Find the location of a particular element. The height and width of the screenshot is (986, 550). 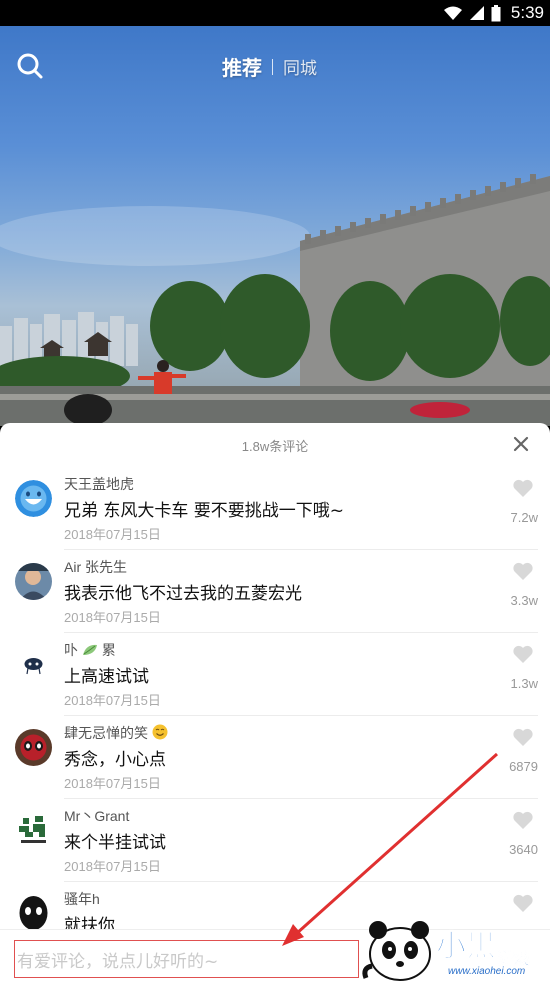

username-part: 累 is located at coordinates (108, 650).